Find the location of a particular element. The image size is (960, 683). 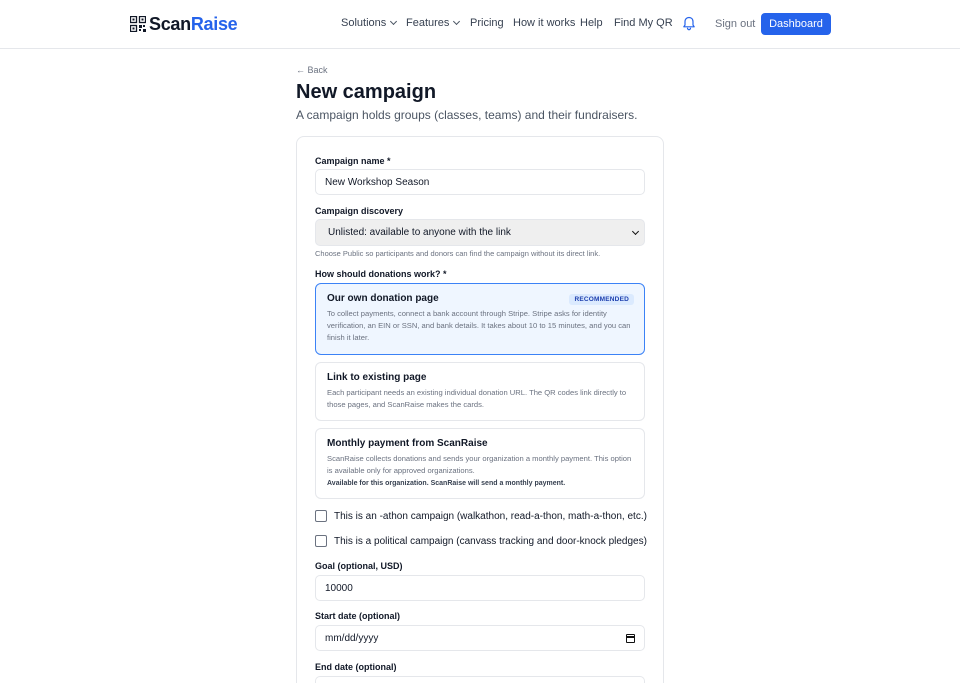

recommended-badge: RECOMMENDED is located at coordinates (601, 299).